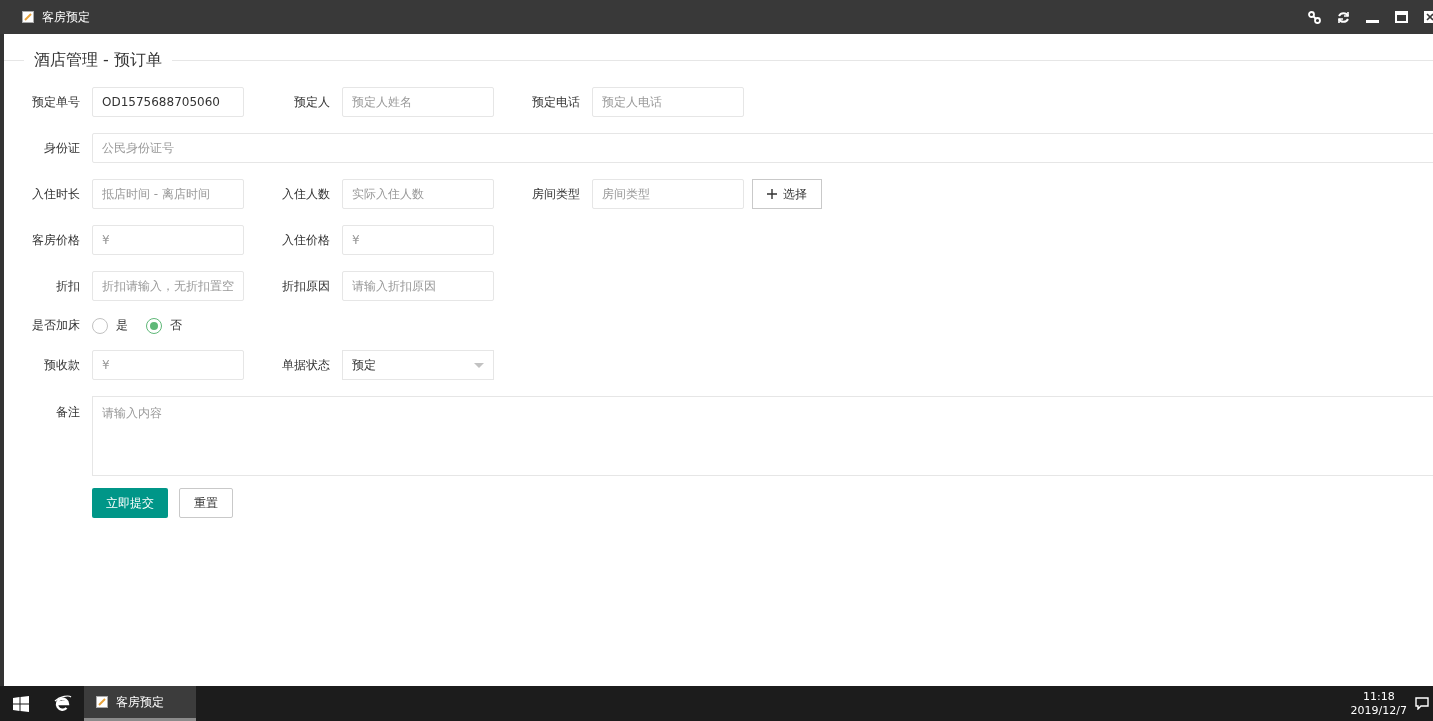  I want to click on field-label: 入住时长, so click(56, 194).